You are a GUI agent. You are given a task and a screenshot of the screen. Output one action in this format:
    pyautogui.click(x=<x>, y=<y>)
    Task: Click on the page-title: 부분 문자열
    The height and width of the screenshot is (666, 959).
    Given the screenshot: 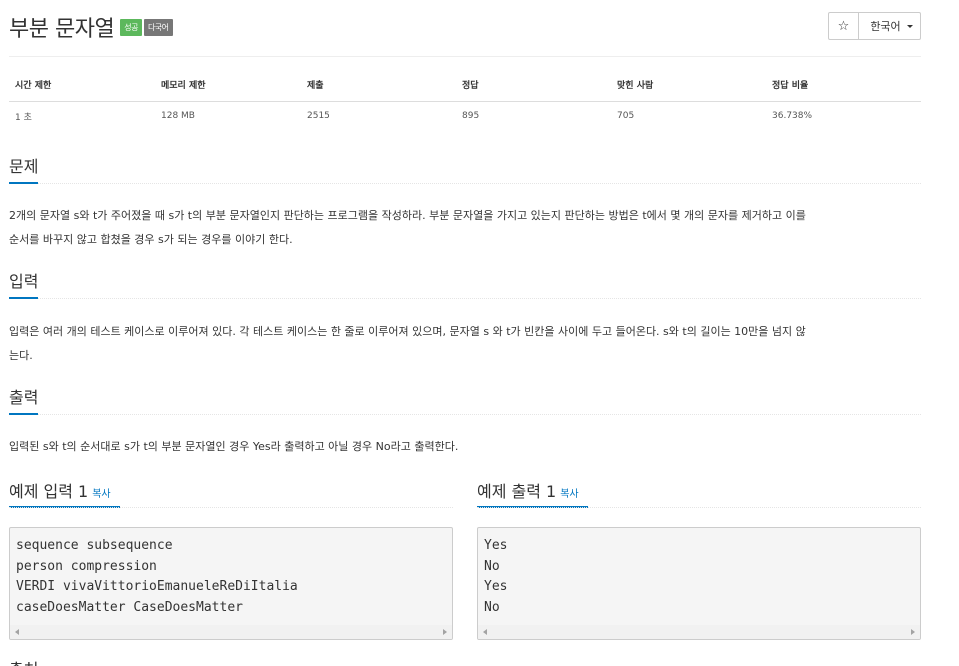 What is the action you would take?
    pyautogui.click(x=62, y=29)
    